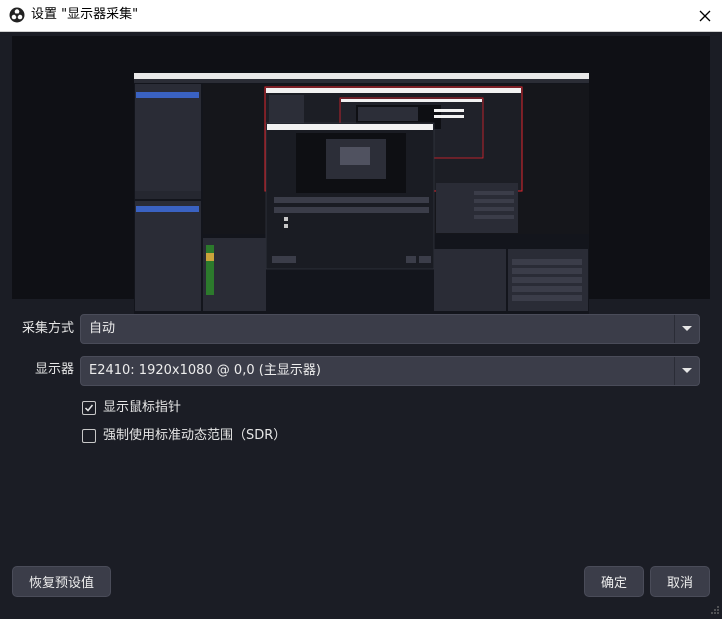 This screenshot has width=722, height=619. What do you see at coordinates (680, 581) in the screenshot?
I see `cancel-button: 取消` at bounding box center [680, 581].